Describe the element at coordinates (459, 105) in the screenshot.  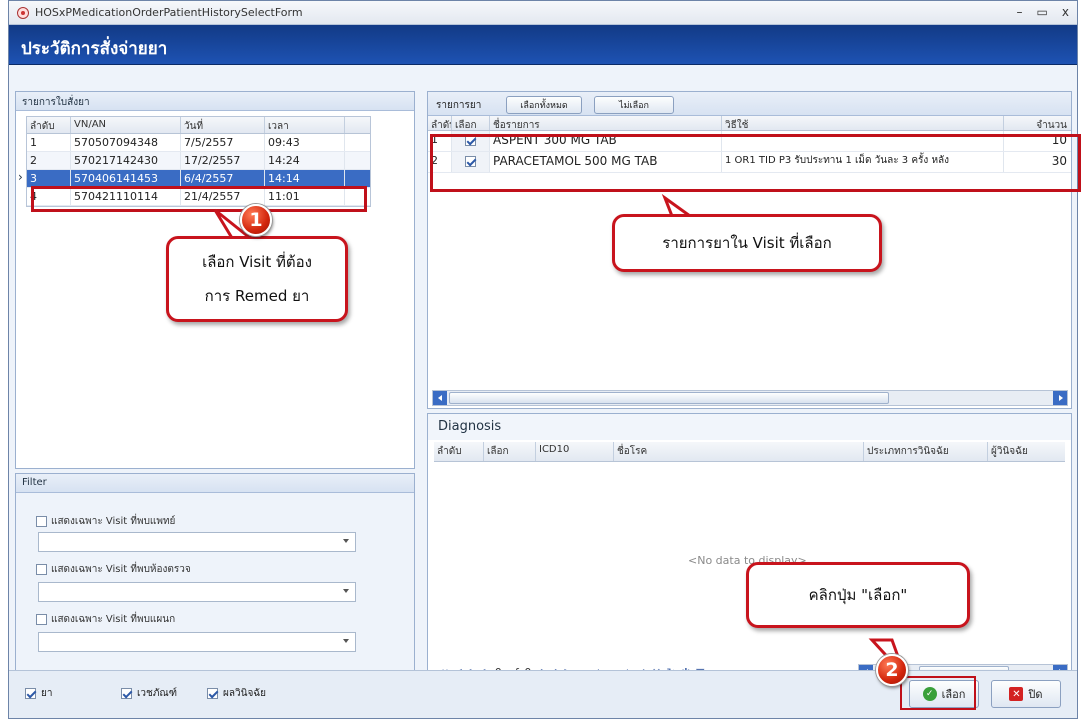
I see `drugs-tab-label: รายการยา` at that location.